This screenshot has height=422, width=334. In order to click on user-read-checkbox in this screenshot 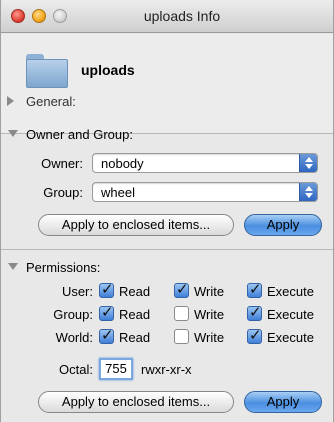, I will do `click(106, 289)`.